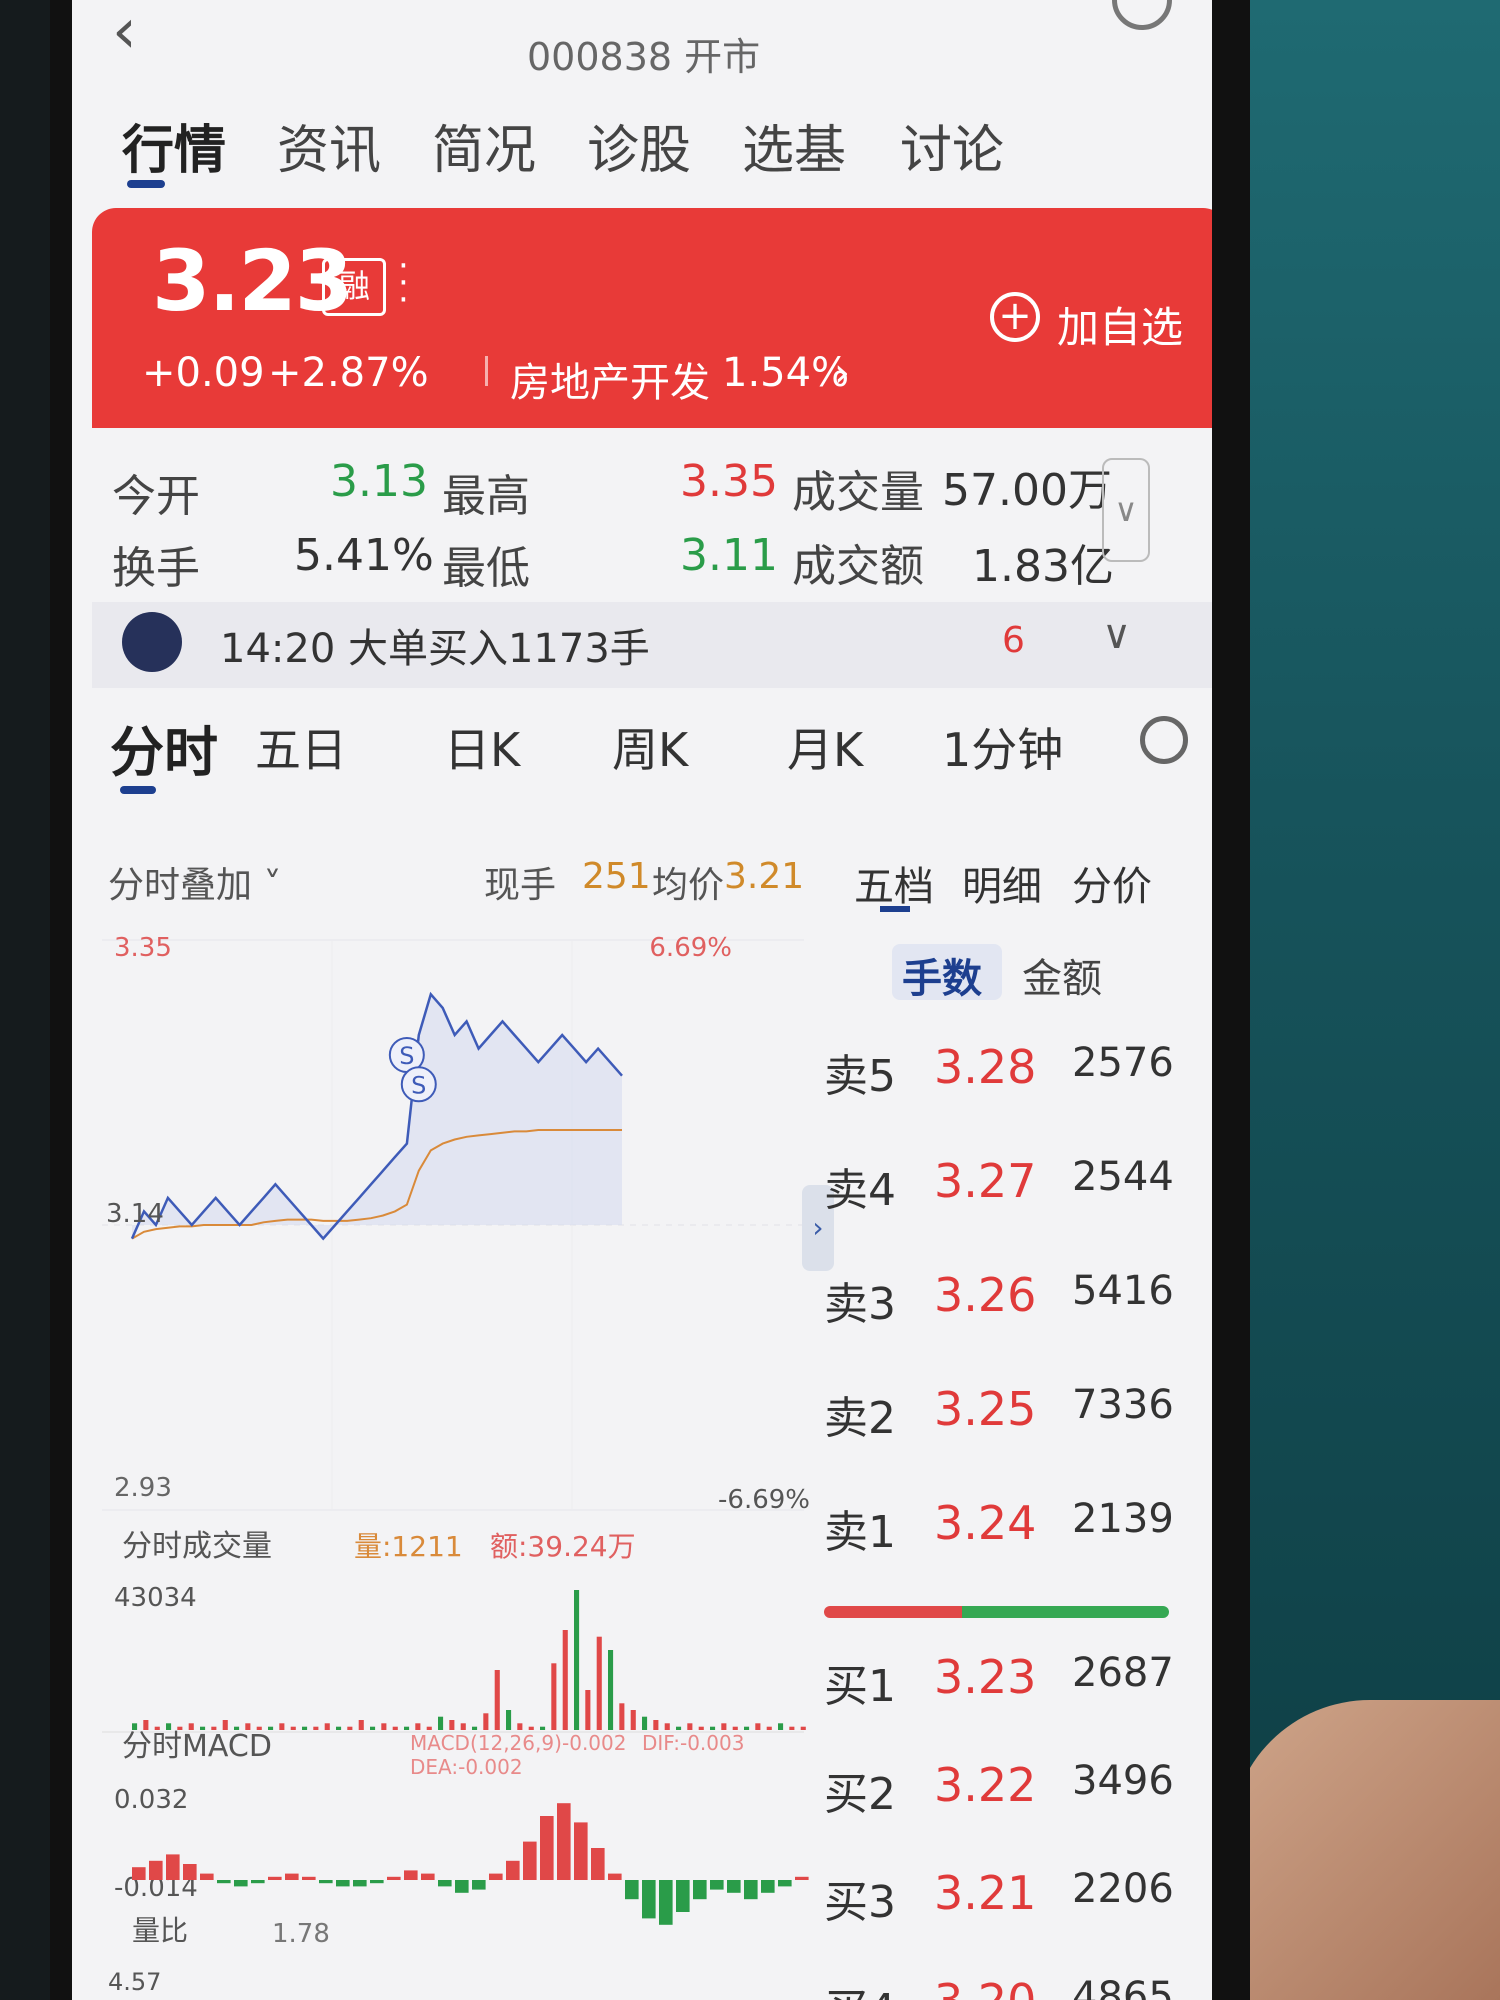 This screenshot has width=1500, height=2000. I want to click on expand-stats-button: ∨, so click(1126, 510).